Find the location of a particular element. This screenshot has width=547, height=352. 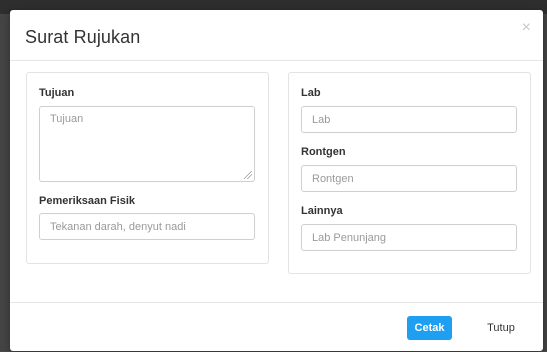

tujuan-label: Tujuan is located at coordinates (57, 93).